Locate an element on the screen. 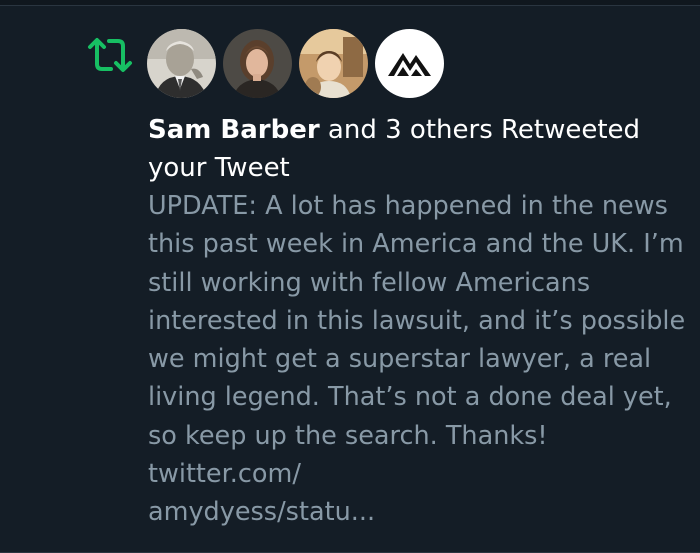 The height and width of the screenshot is (553, 700). avatar-woman-photo is located at coordinates (257, 63).